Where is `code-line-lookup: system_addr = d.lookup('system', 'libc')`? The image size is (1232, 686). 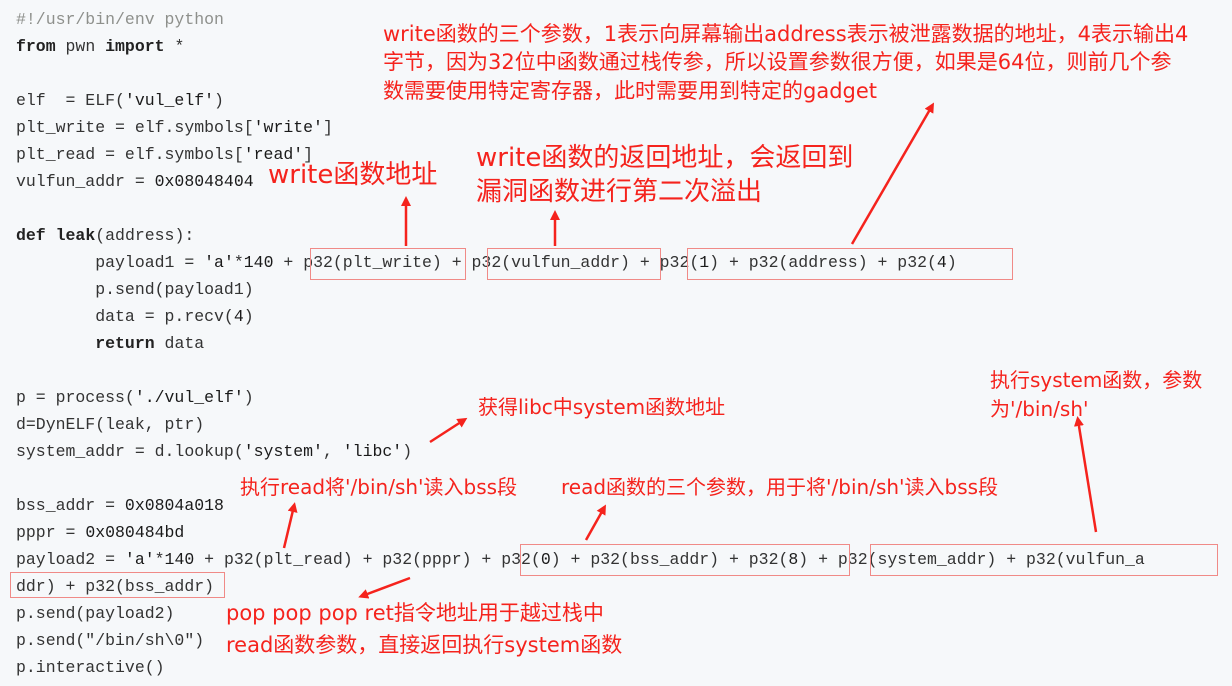 code-line-lookup: system_addr = d.lookup('system', 'libc') is located at coordinates (214, 451).